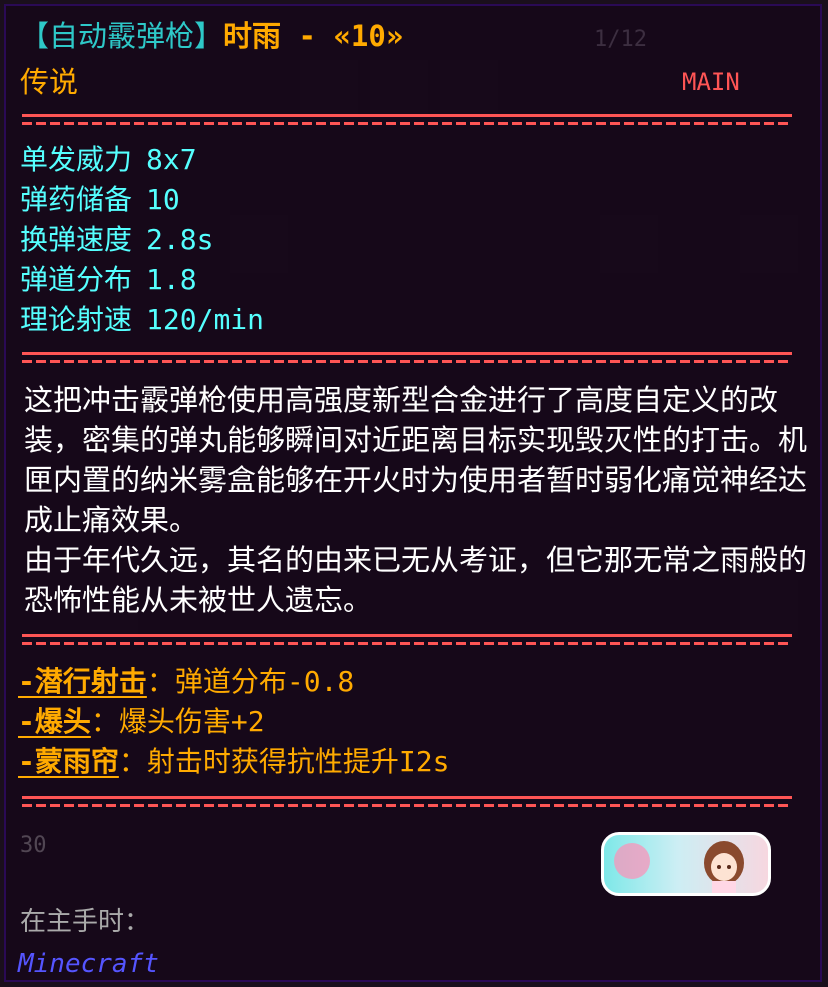 The height and width of the screenshot is (987, 828). Describe the element at coordinates (632, 861) in the screenshot. I see `flower-icon` at that location.